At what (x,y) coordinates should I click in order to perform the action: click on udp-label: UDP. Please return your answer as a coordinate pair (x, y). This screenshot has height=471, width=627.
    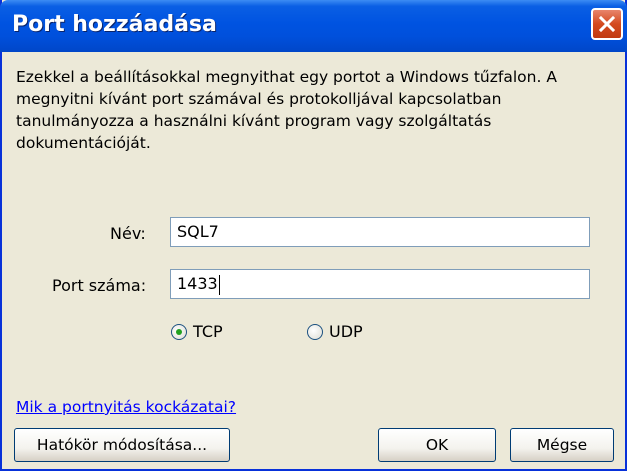
    Looking at the image, I should click on (346, 331).